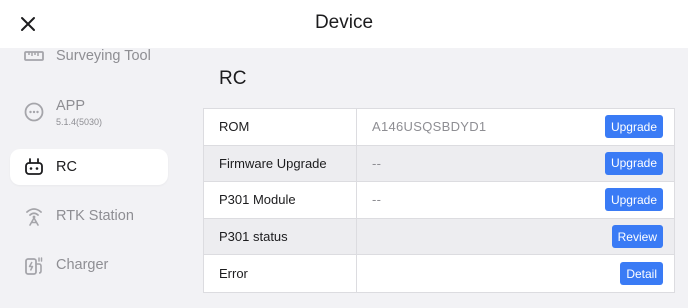 This screenshot has height=308, width=688. Describe the element at coordinates (34, 216) in the screenshot. I see `rtk-station-icon` at that location.